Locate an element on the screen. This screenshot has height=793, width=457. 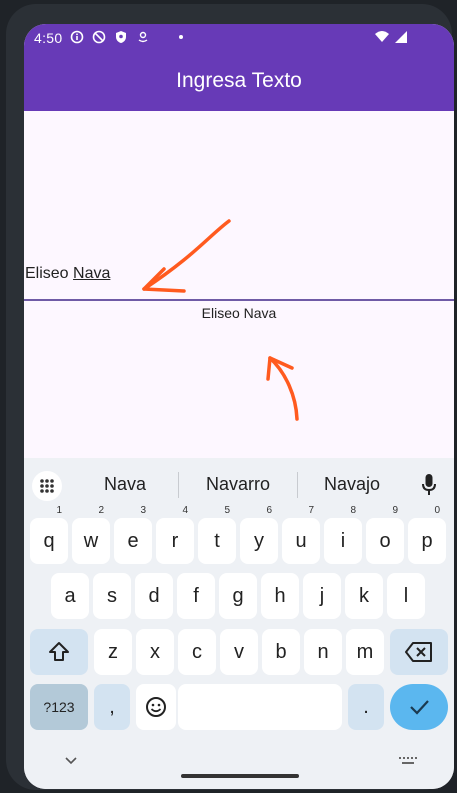
keyboard-switch-icon is located at coordinates (408, 761).